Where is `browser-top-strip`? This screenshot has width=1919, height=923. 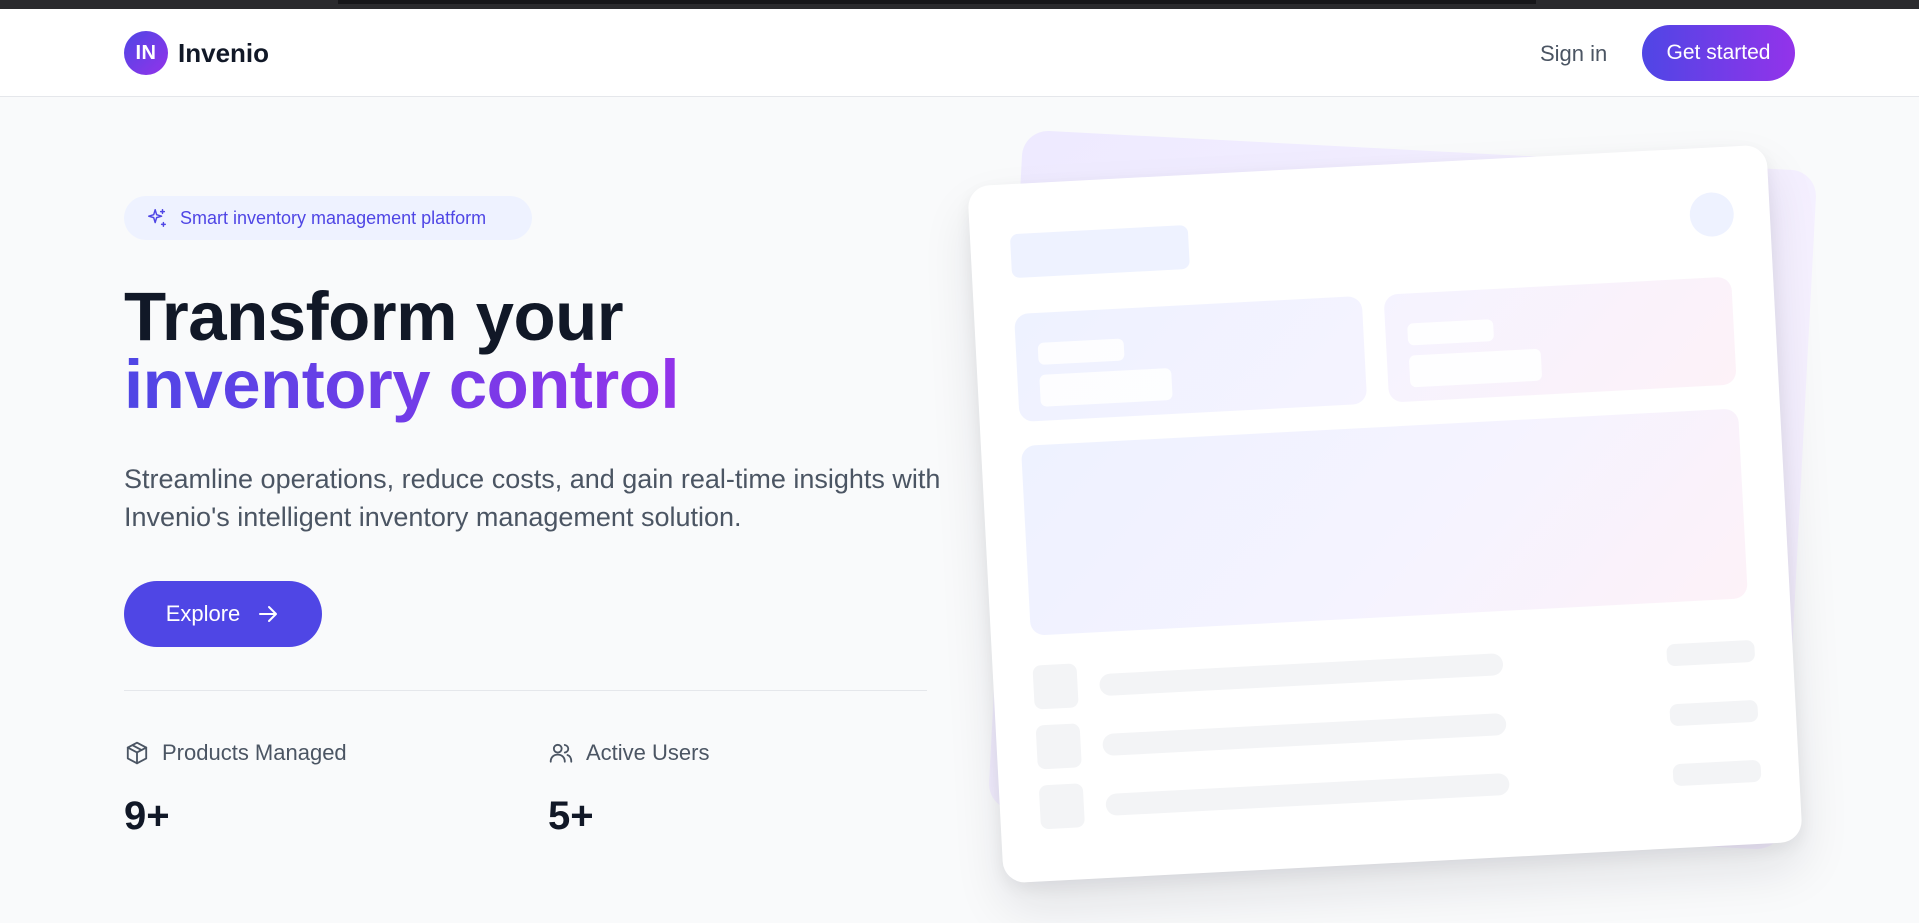 browser-top-strip is located at coordinates (959, 4).